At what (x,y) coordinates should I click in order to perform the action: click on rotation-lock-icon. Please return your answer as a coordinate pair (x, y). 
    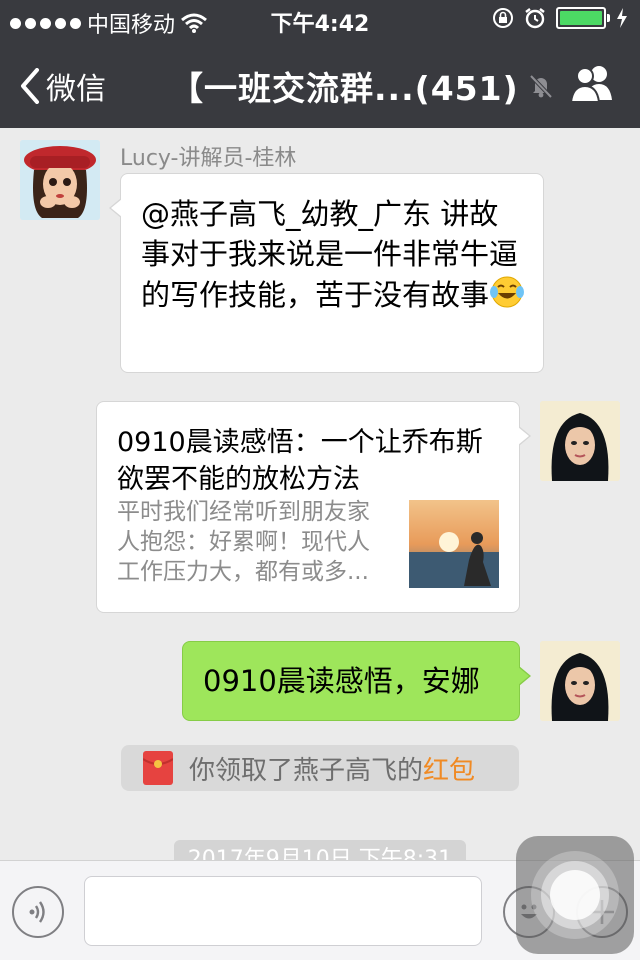
    Looking at the image, I should click on (503, 18).